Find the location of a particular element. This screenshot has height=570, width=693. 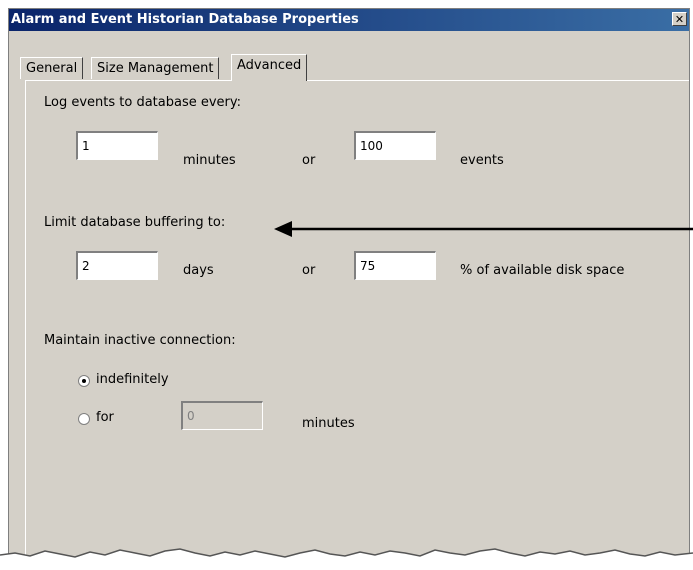

tab-advanced: Advanced is located at coordinates (269, 67).